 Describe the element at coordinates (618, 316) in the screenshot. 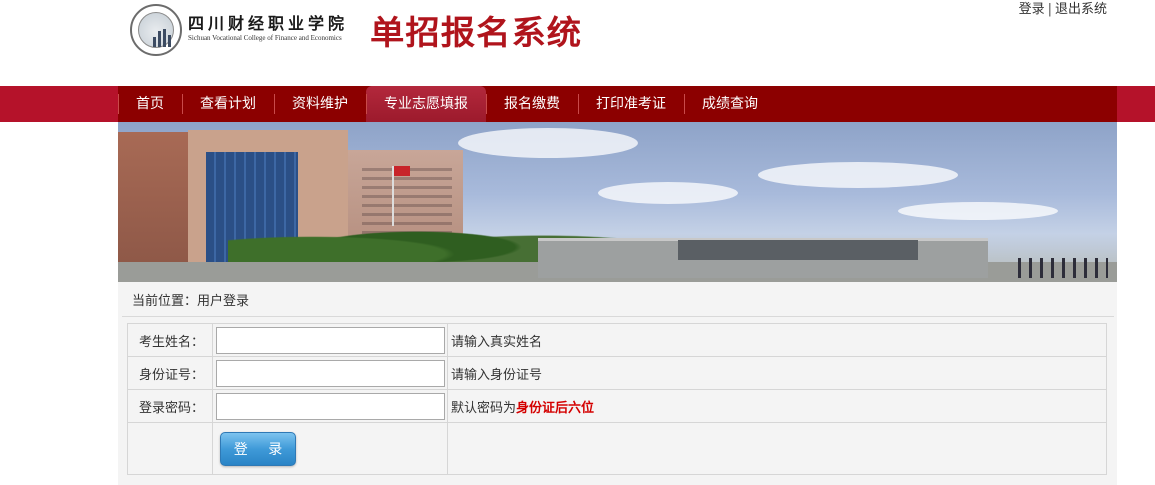

I see `breadcrumb-divider` at that location.